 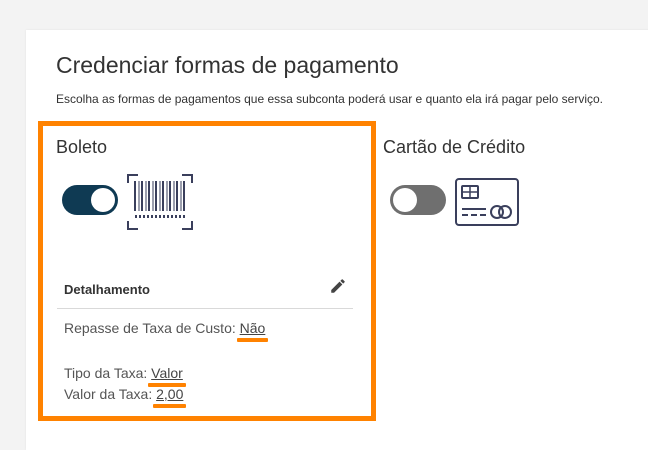 I want to click on credit-card-toggle, so click(x=418, y=200).